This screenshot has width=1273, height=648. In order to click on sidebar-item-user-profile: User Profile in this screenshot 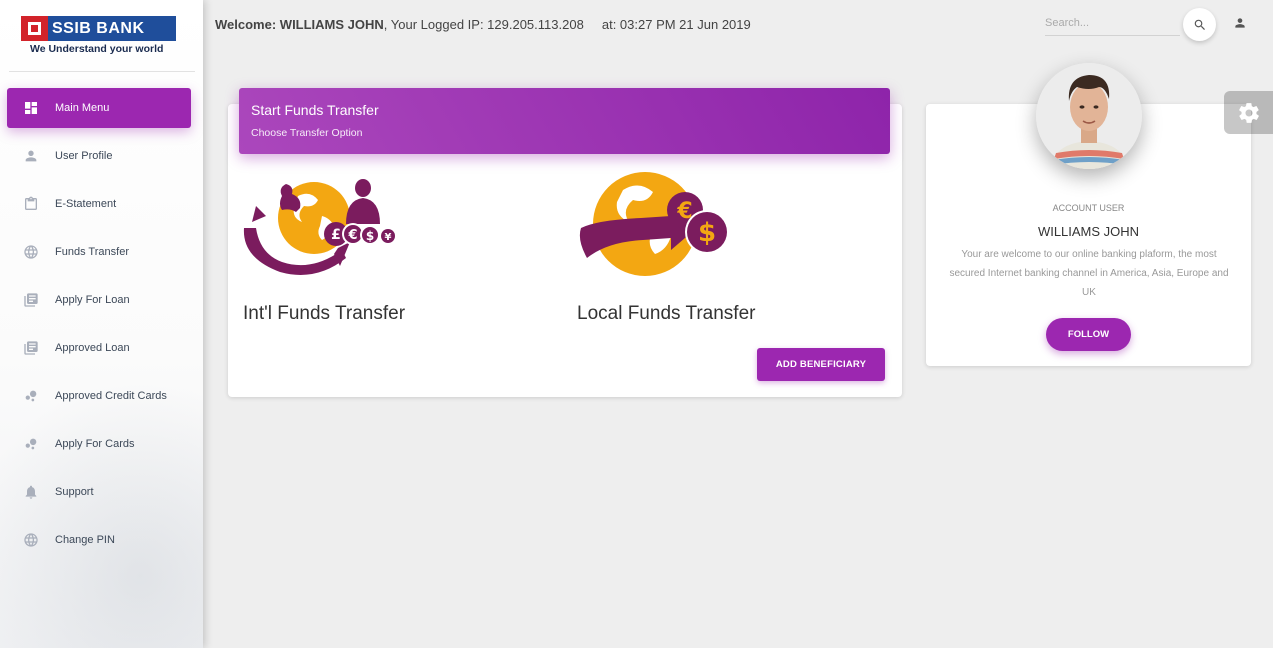, I will do `click(99, 156)`.